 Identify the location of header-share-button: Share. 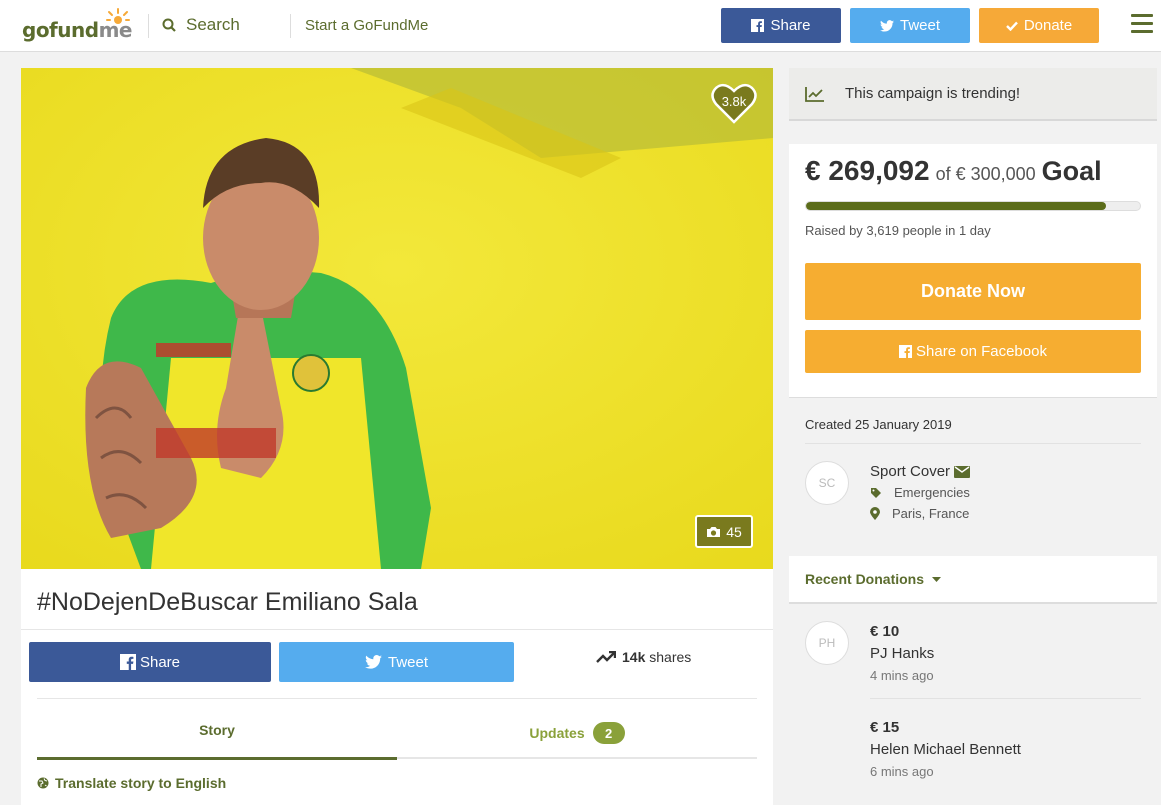
(781, 25).